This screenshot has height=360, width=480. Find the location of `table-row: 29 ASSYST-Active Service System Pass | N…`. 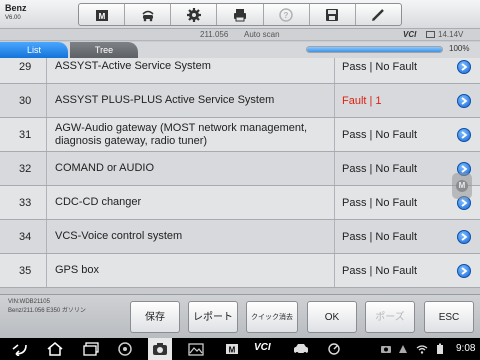

table-row: 29 ASSYST-Active Service System Pass | N… is located at coordinates (240, 71).